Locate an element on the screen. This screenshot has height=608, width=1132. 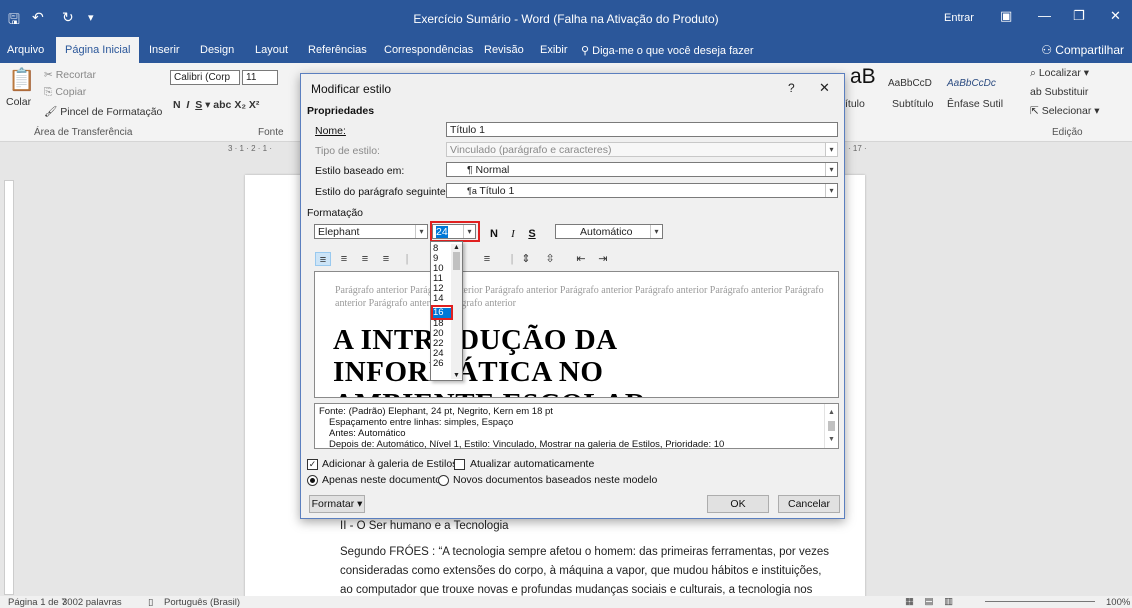
share-button: ⚇ Compartilhar is located at coordinates (1082, 50).